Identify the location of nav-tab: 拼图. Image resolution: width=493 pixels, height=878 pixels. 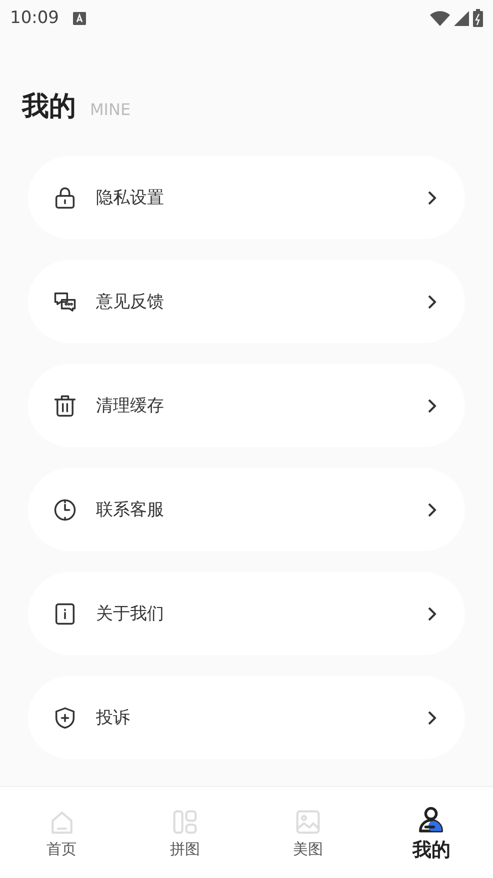
(184, 832).